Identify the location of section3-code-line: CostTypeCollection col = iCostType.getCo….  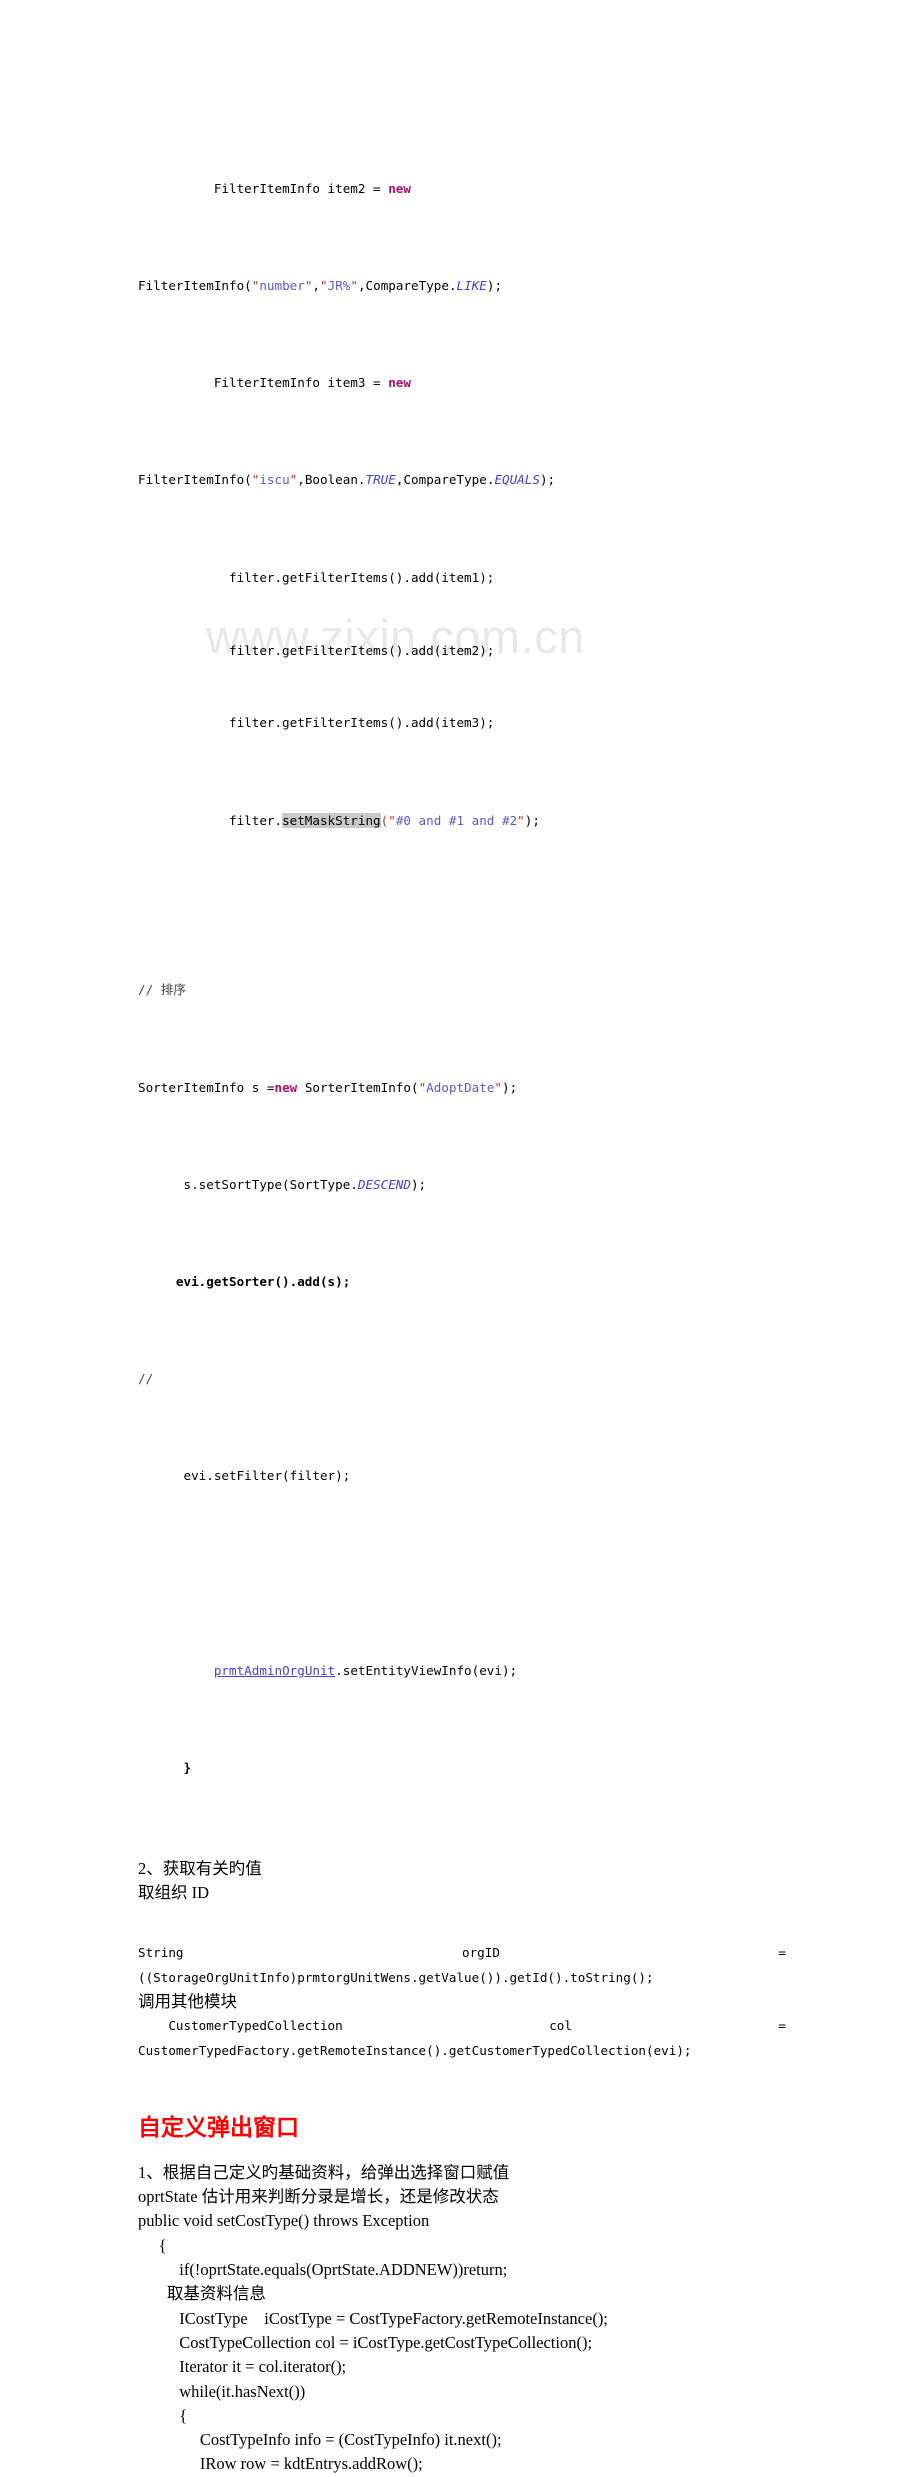
(365, 2342).